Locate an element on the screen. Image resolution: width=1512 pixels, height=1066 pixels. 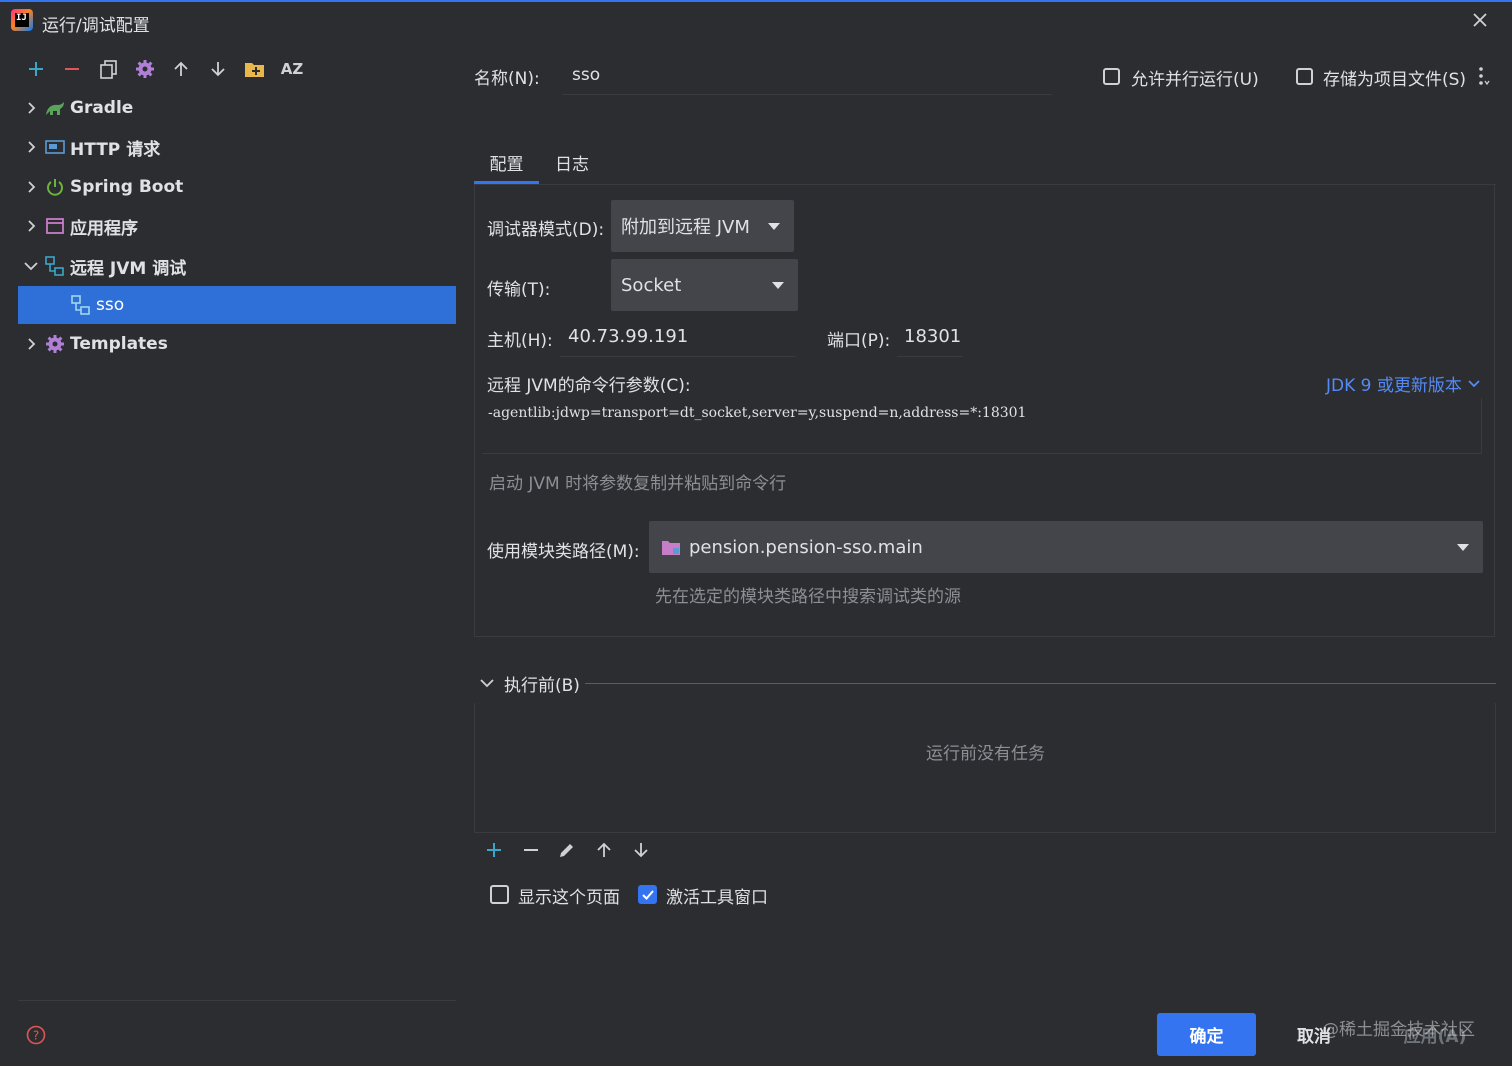
module-classpath-value: pension.pension-sso.main is located at coordinates (806, 547).